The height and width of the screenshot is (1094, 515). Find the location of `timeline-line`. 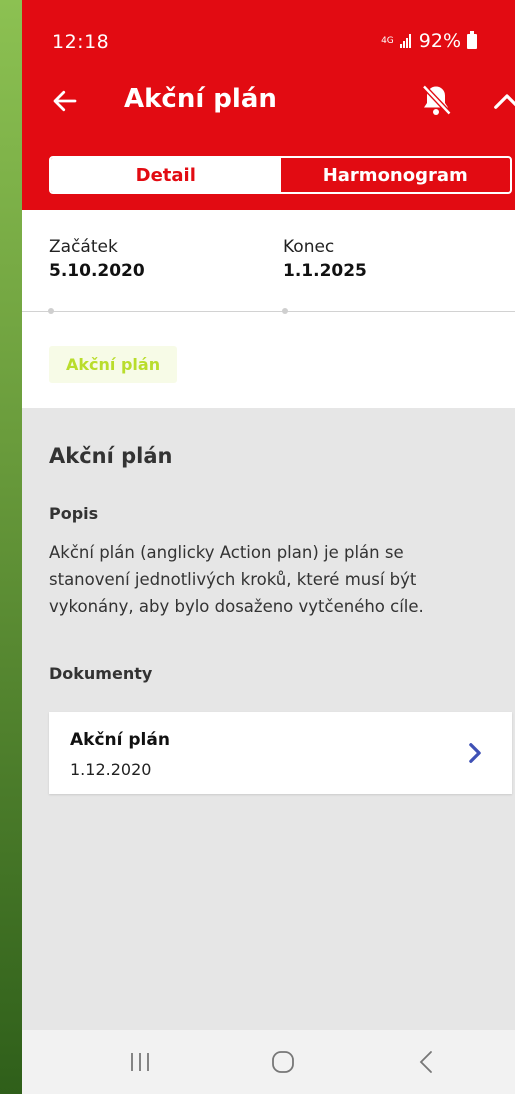

timeline-line is located at coordinates (268, 311).